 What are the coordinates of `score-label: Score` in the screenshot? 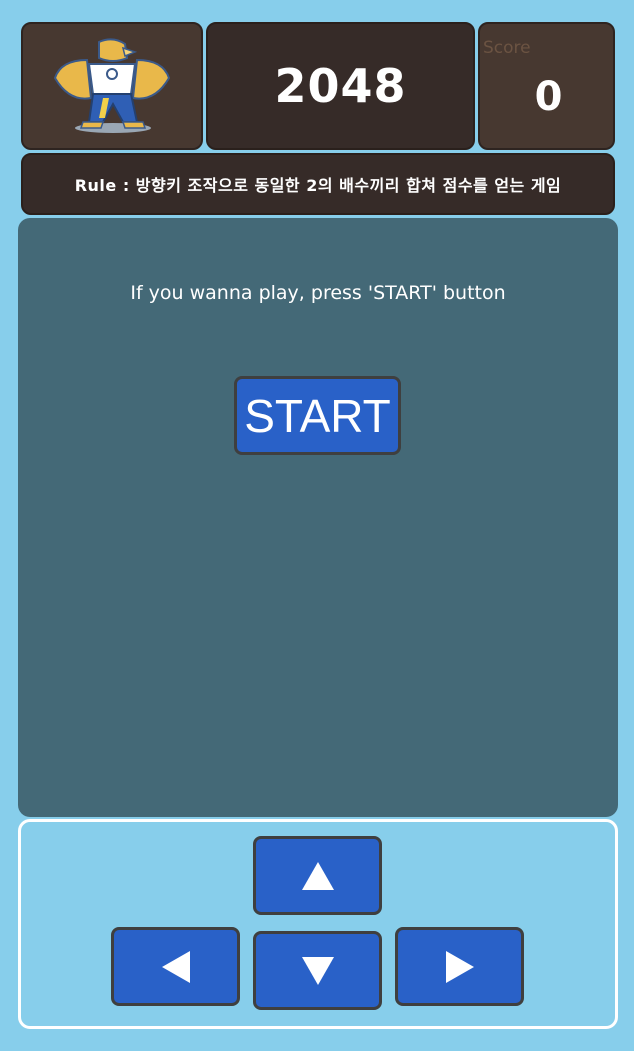 It's located at (507, 48).